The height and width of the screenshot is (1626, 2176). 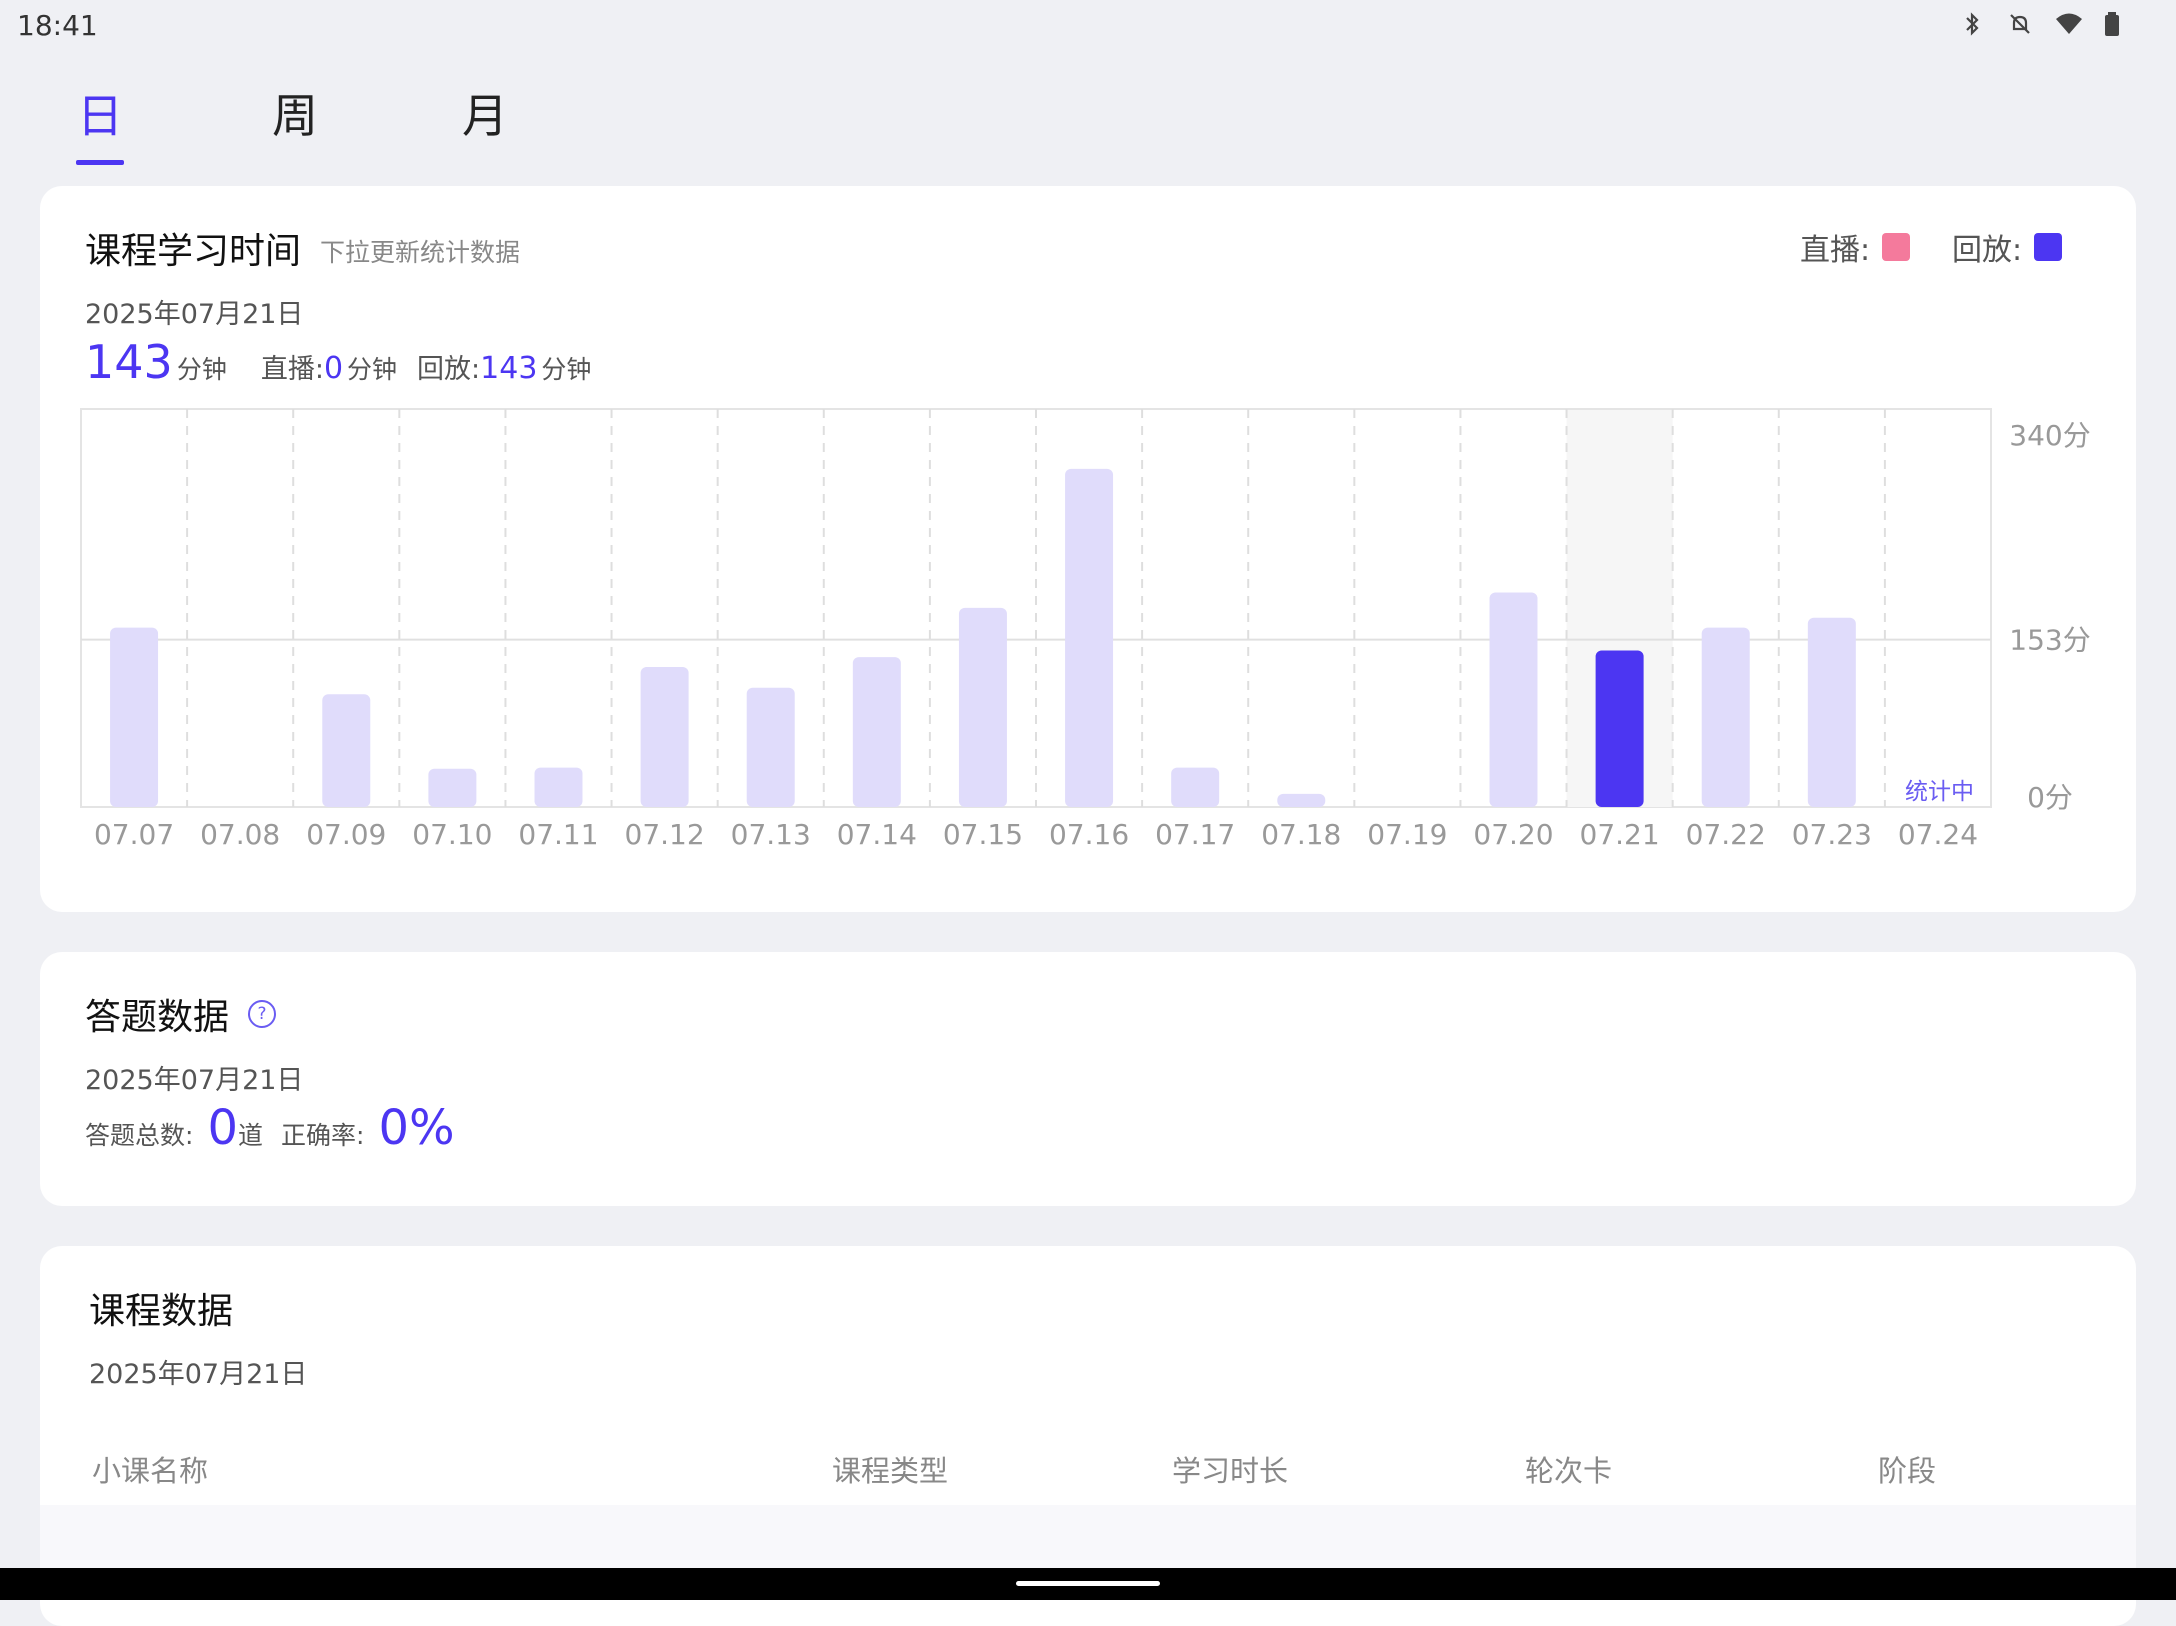 I want to click on help-icon: ?, so click(x=262, y=1014).